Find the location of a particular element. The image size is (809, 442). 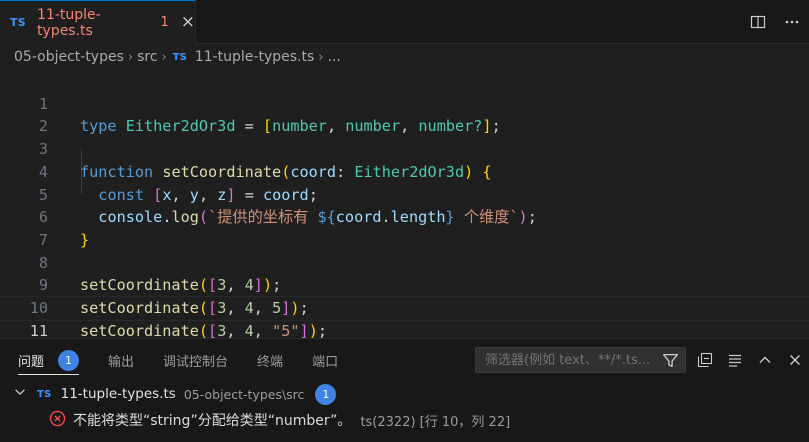

code-line: 6 } is located at coordinates (404, 216).